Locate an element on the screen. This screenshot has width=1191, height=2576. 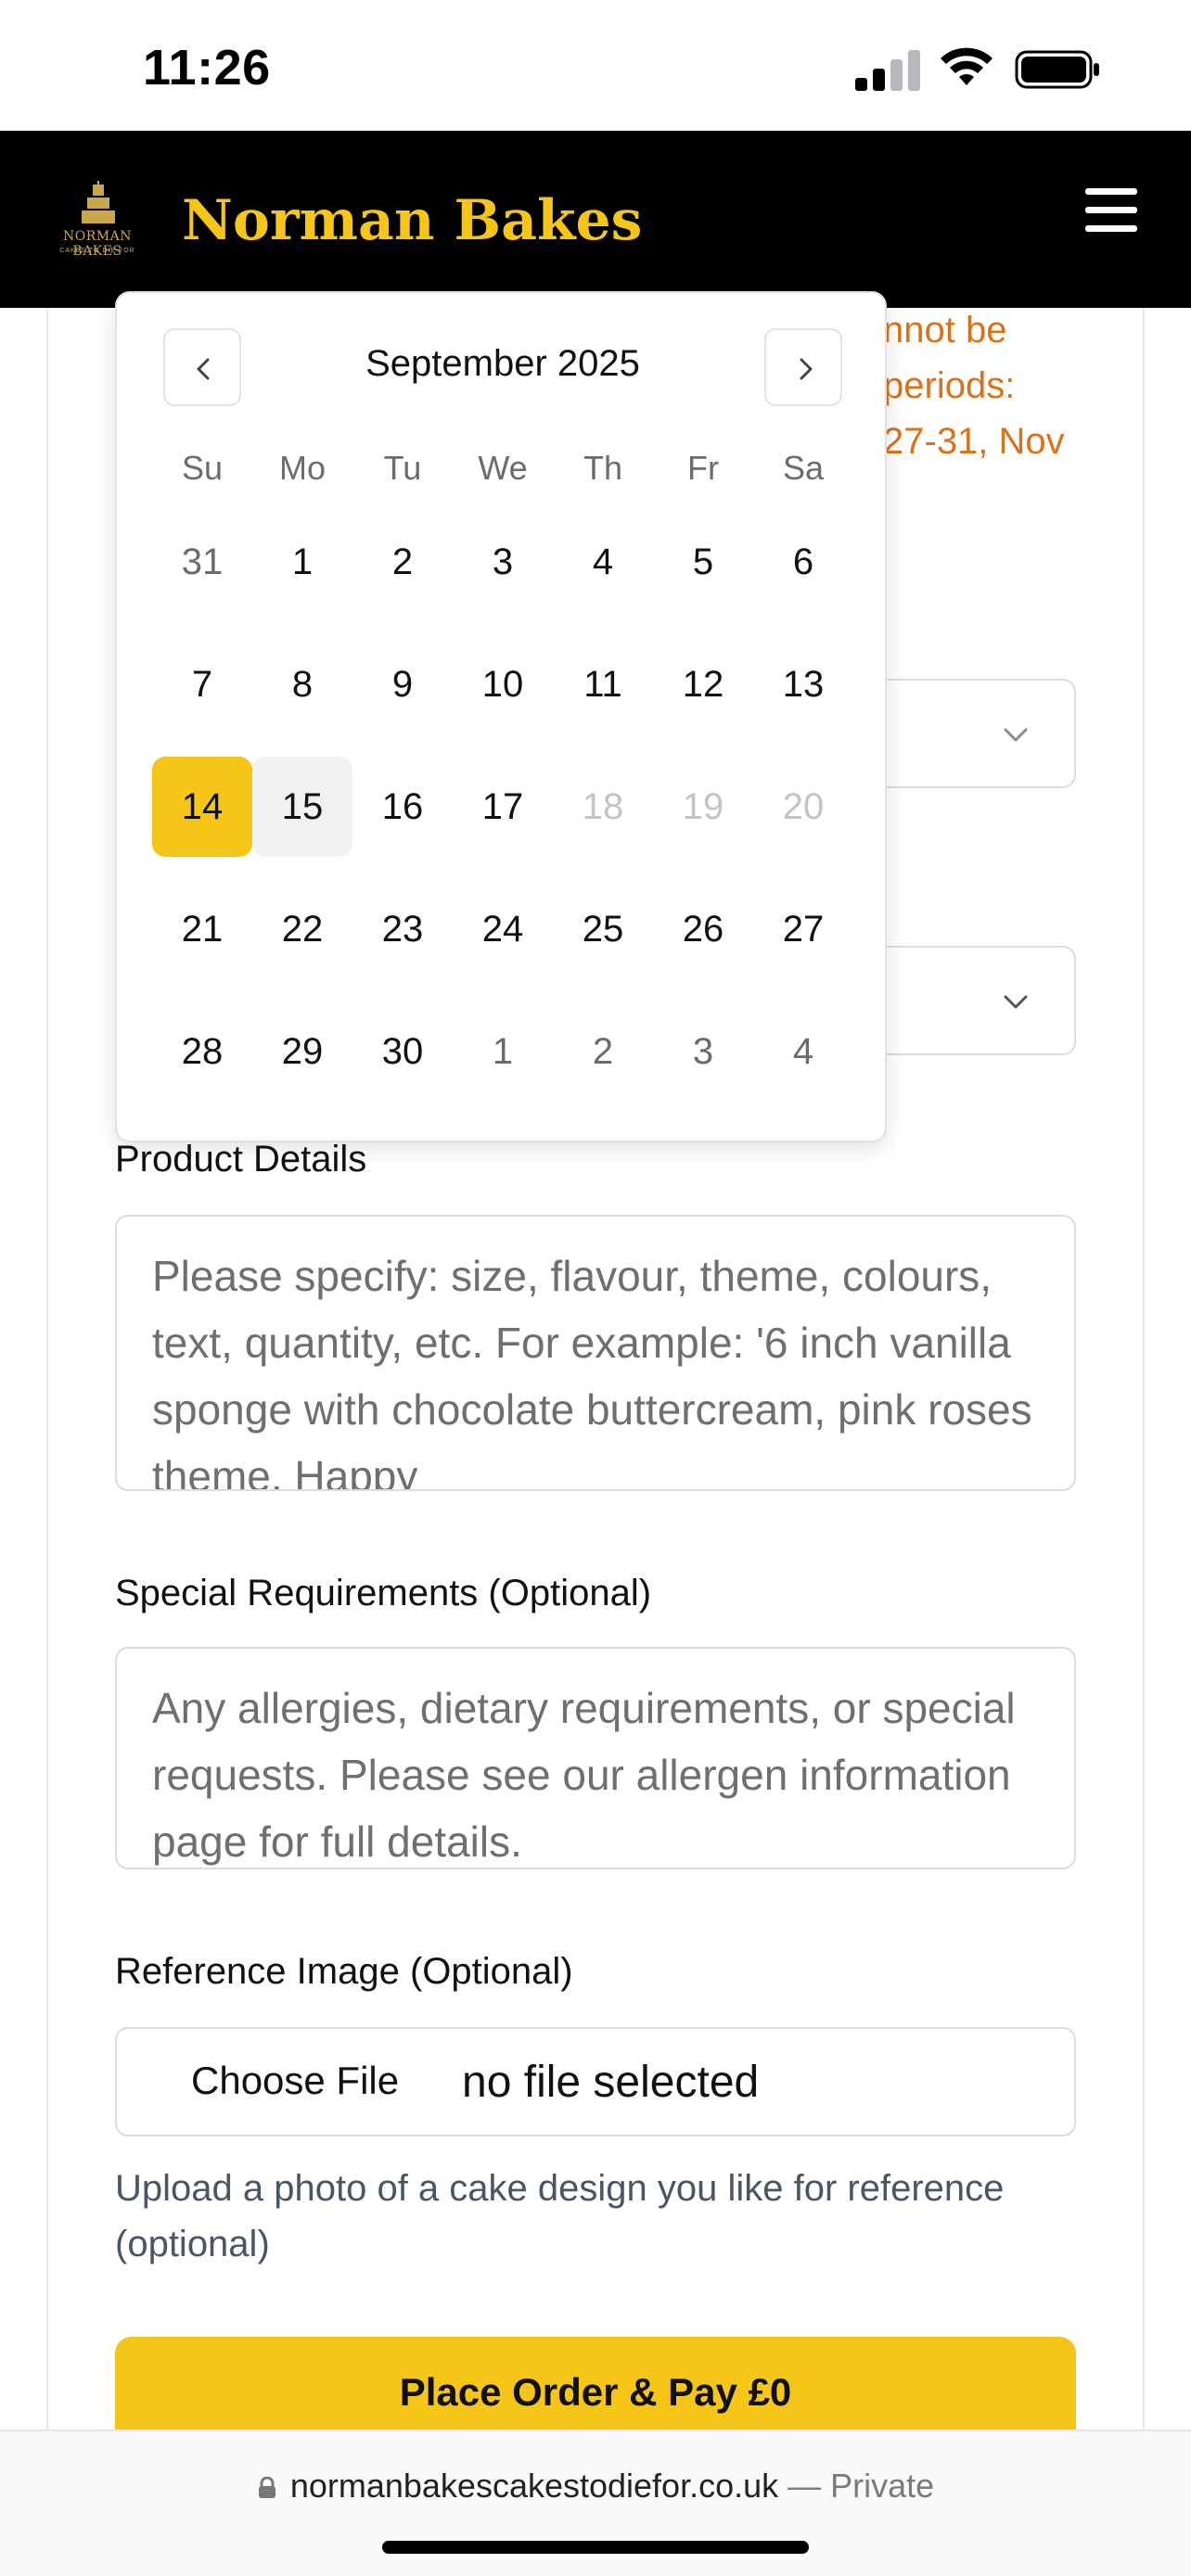
url-text: normanbakescakestodiefor.co.uk is located at coordinates (534, 2486).